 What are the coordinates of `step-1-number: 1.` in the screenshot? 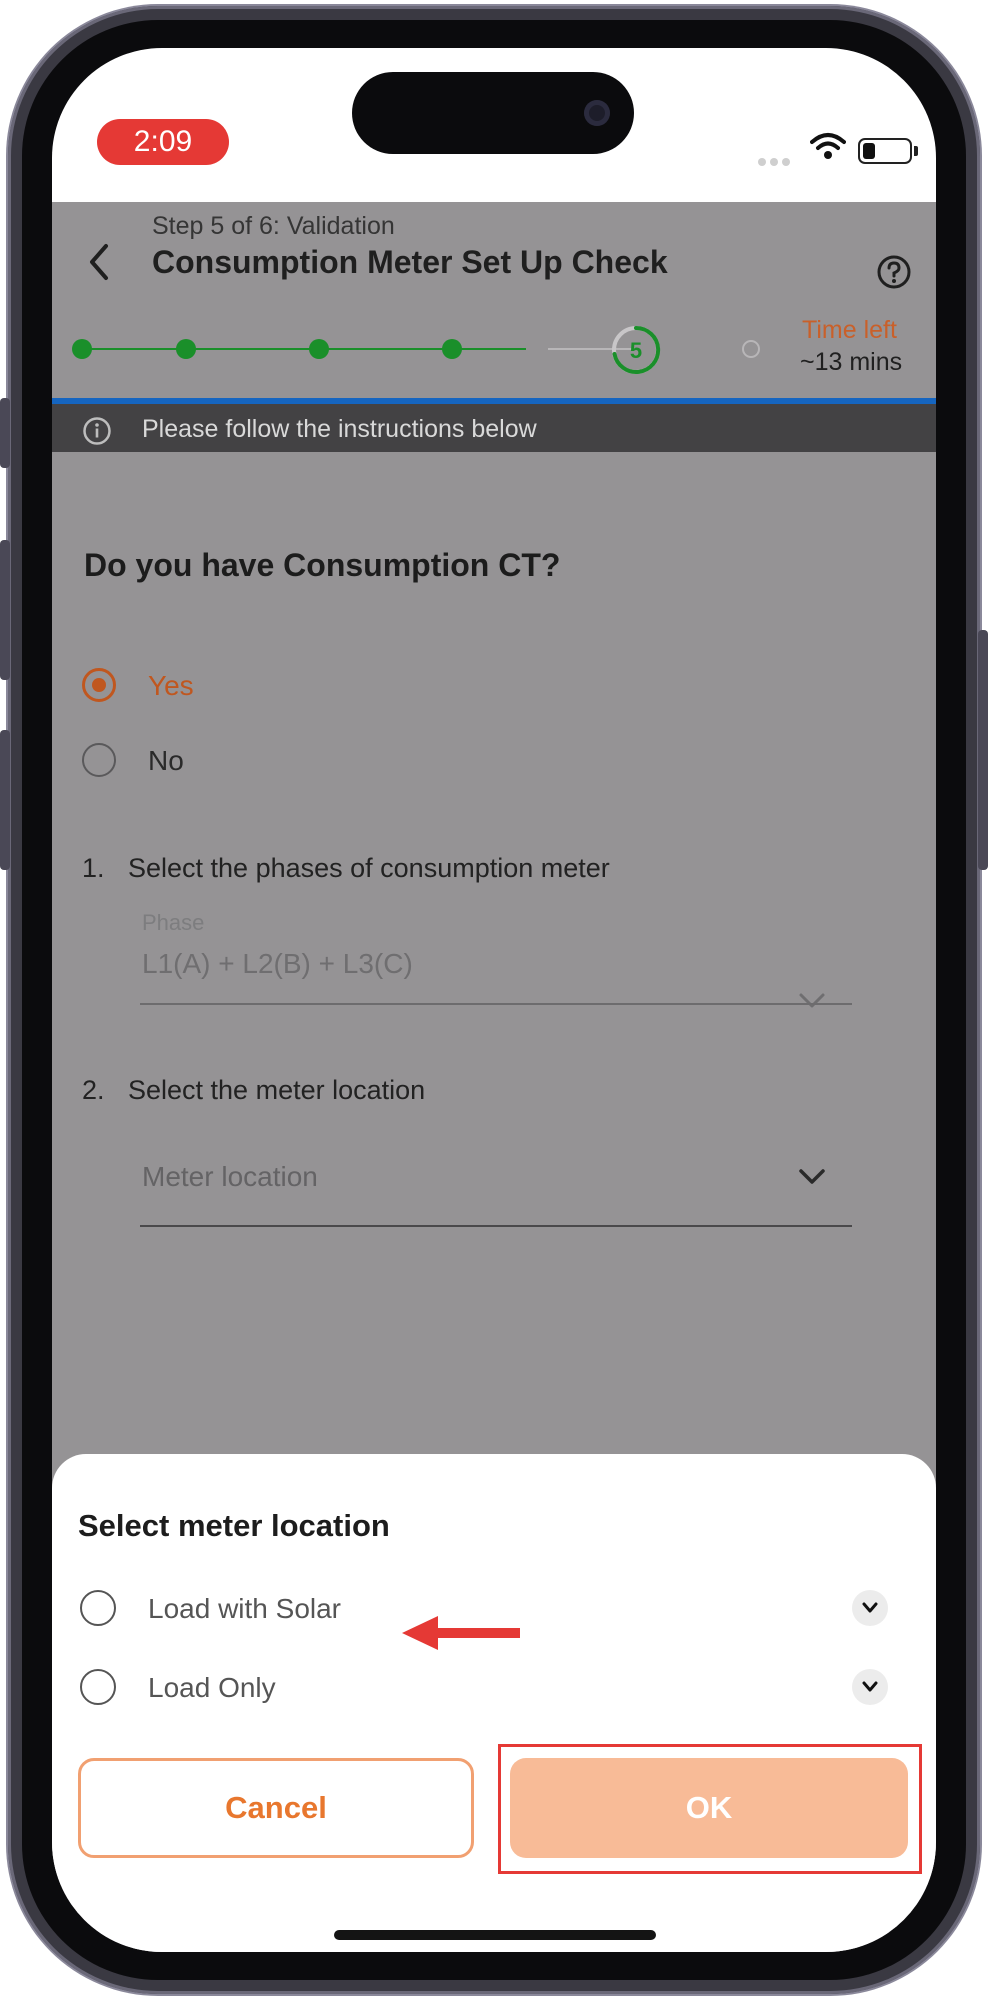 It's located at (93, 868).